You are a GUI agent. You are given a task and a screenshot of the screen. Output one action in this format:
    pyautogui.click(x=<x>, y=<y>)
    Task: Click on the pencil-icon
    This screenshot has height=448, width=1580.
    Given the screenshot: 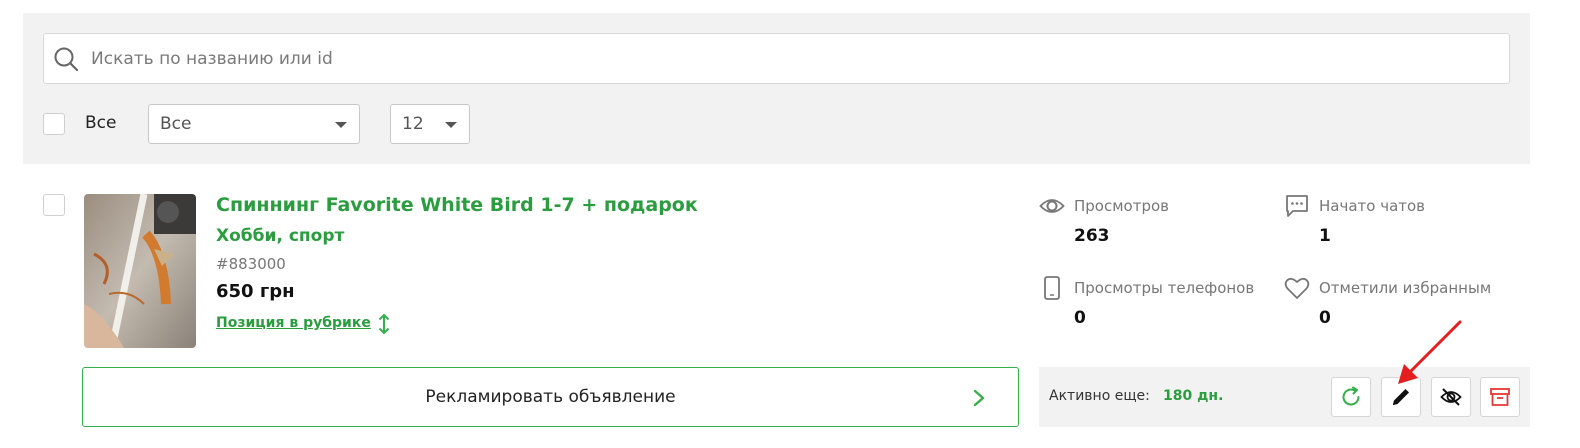 What is the action you would take?
    pyautogui.click(x=1401, y=397)
    